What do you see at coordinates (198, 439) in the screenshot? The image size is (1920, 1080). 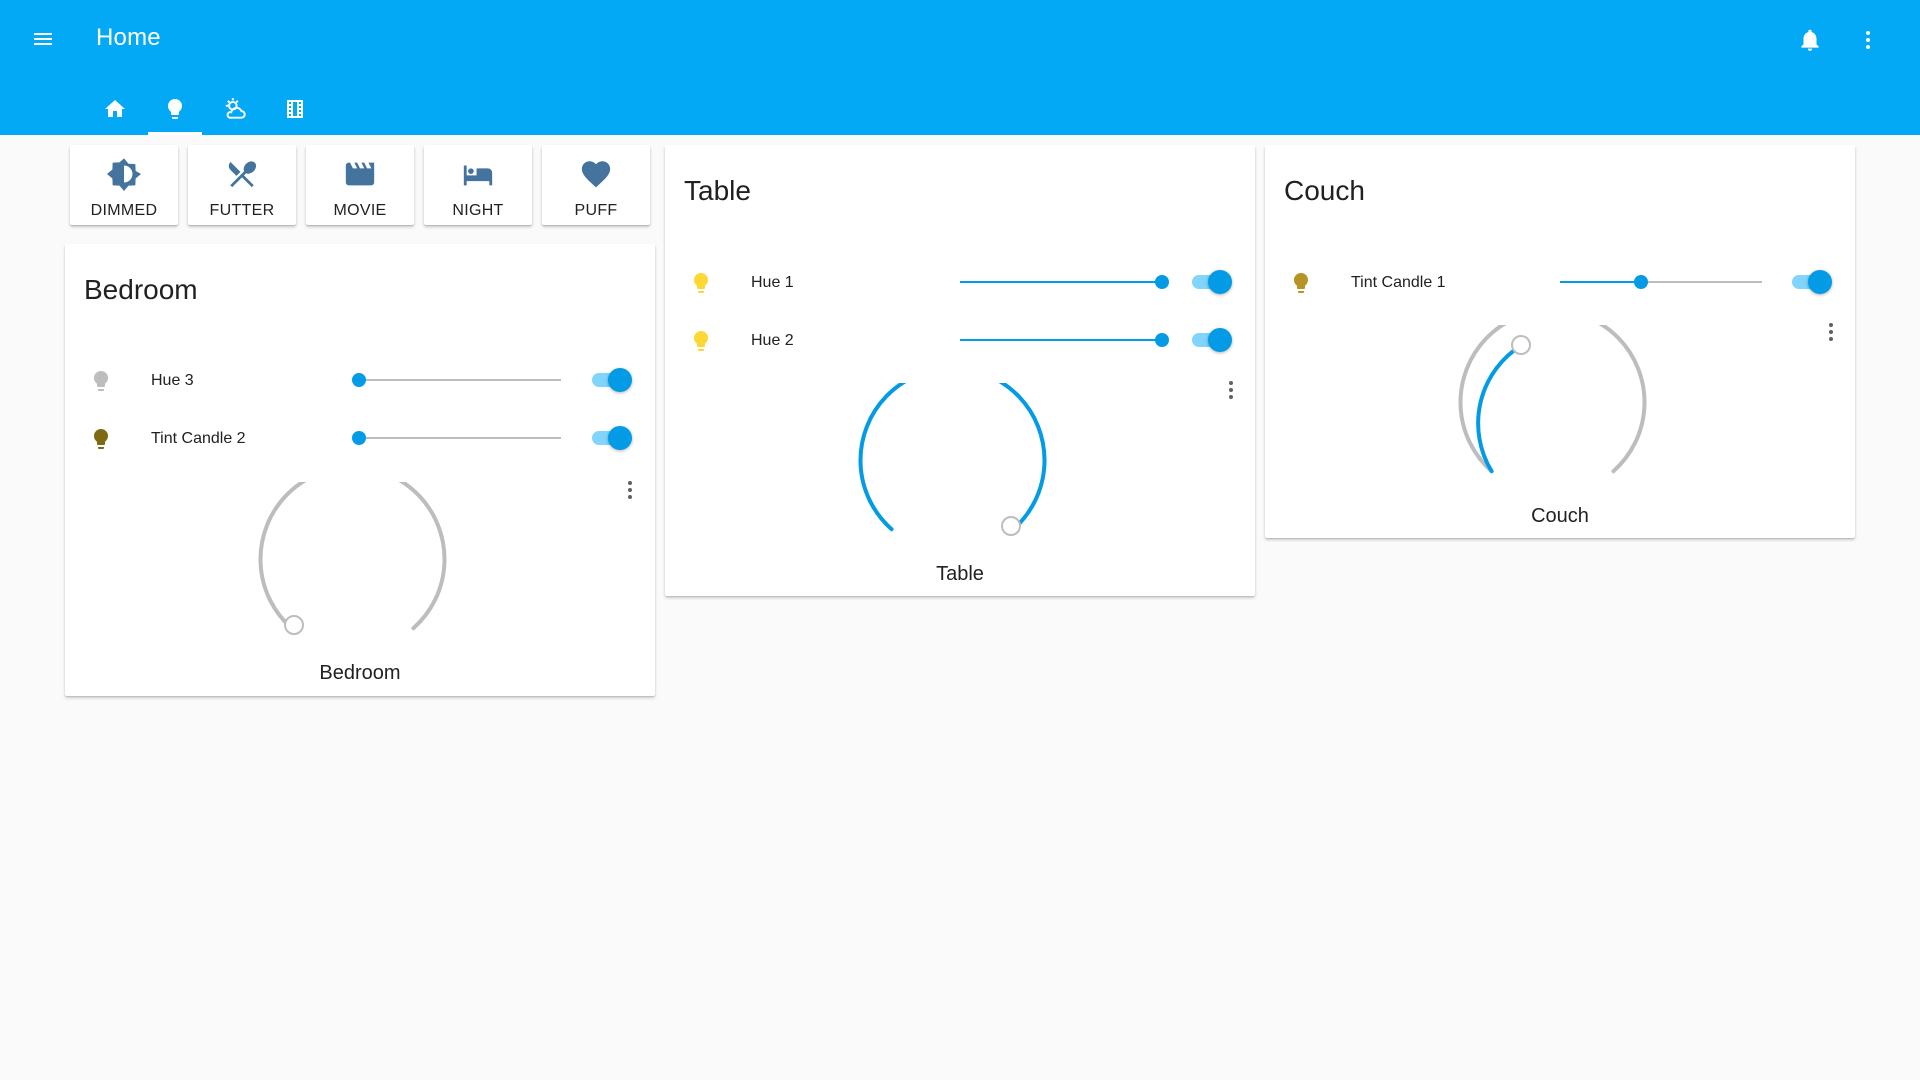 I see `light-name: Tint Candle 2` at bounding box center [198, 439].